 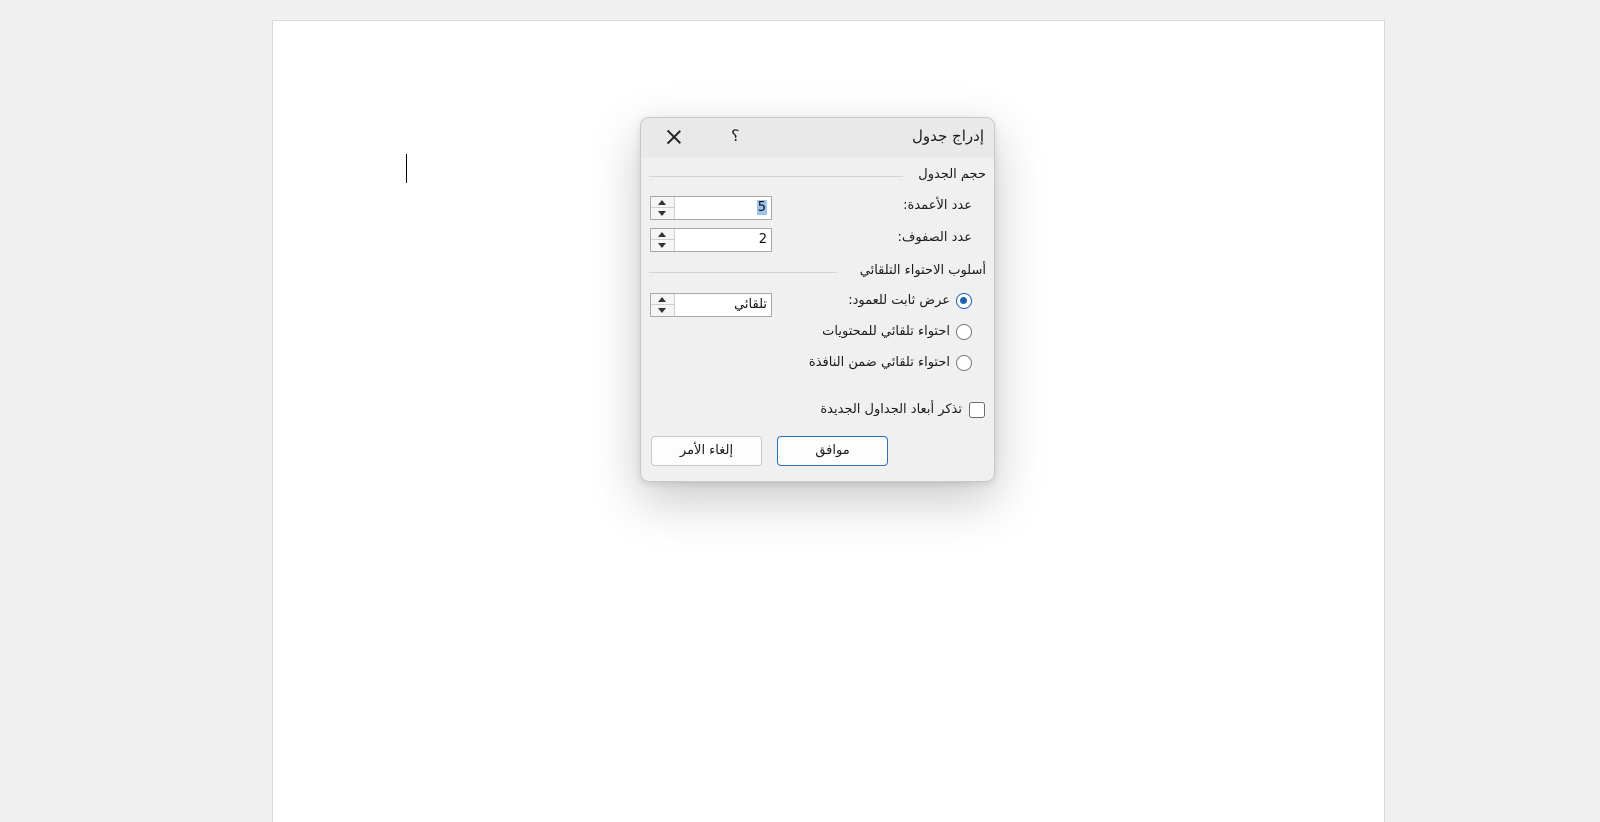 What do you see at coordinates (964, 363) in the screenshot?
I see `autofit-window-radio` at bounding box center [964, 363].